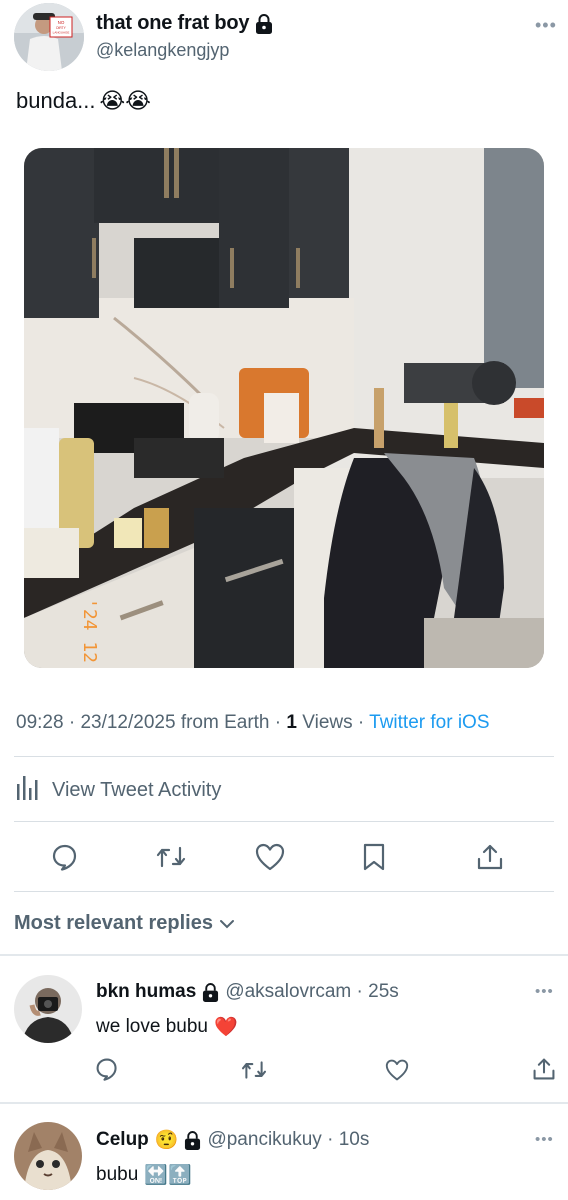 This screenshot has height=1200, width=568. What do you see at coordinates (226, 923) in the screenshot?
I see `chevron-down-icon` at bounding box center [226, 923].